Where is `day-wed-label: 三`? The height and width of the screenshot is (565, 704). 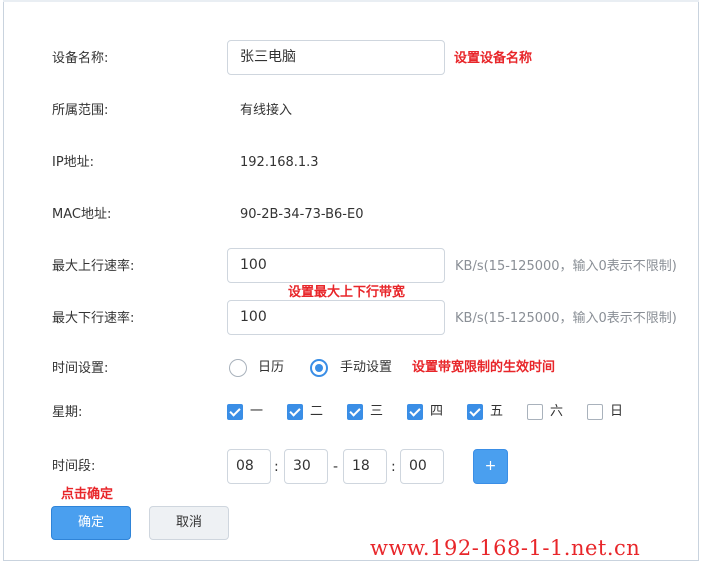 day-wed-label: 三 is located at coordinates (377, 411).